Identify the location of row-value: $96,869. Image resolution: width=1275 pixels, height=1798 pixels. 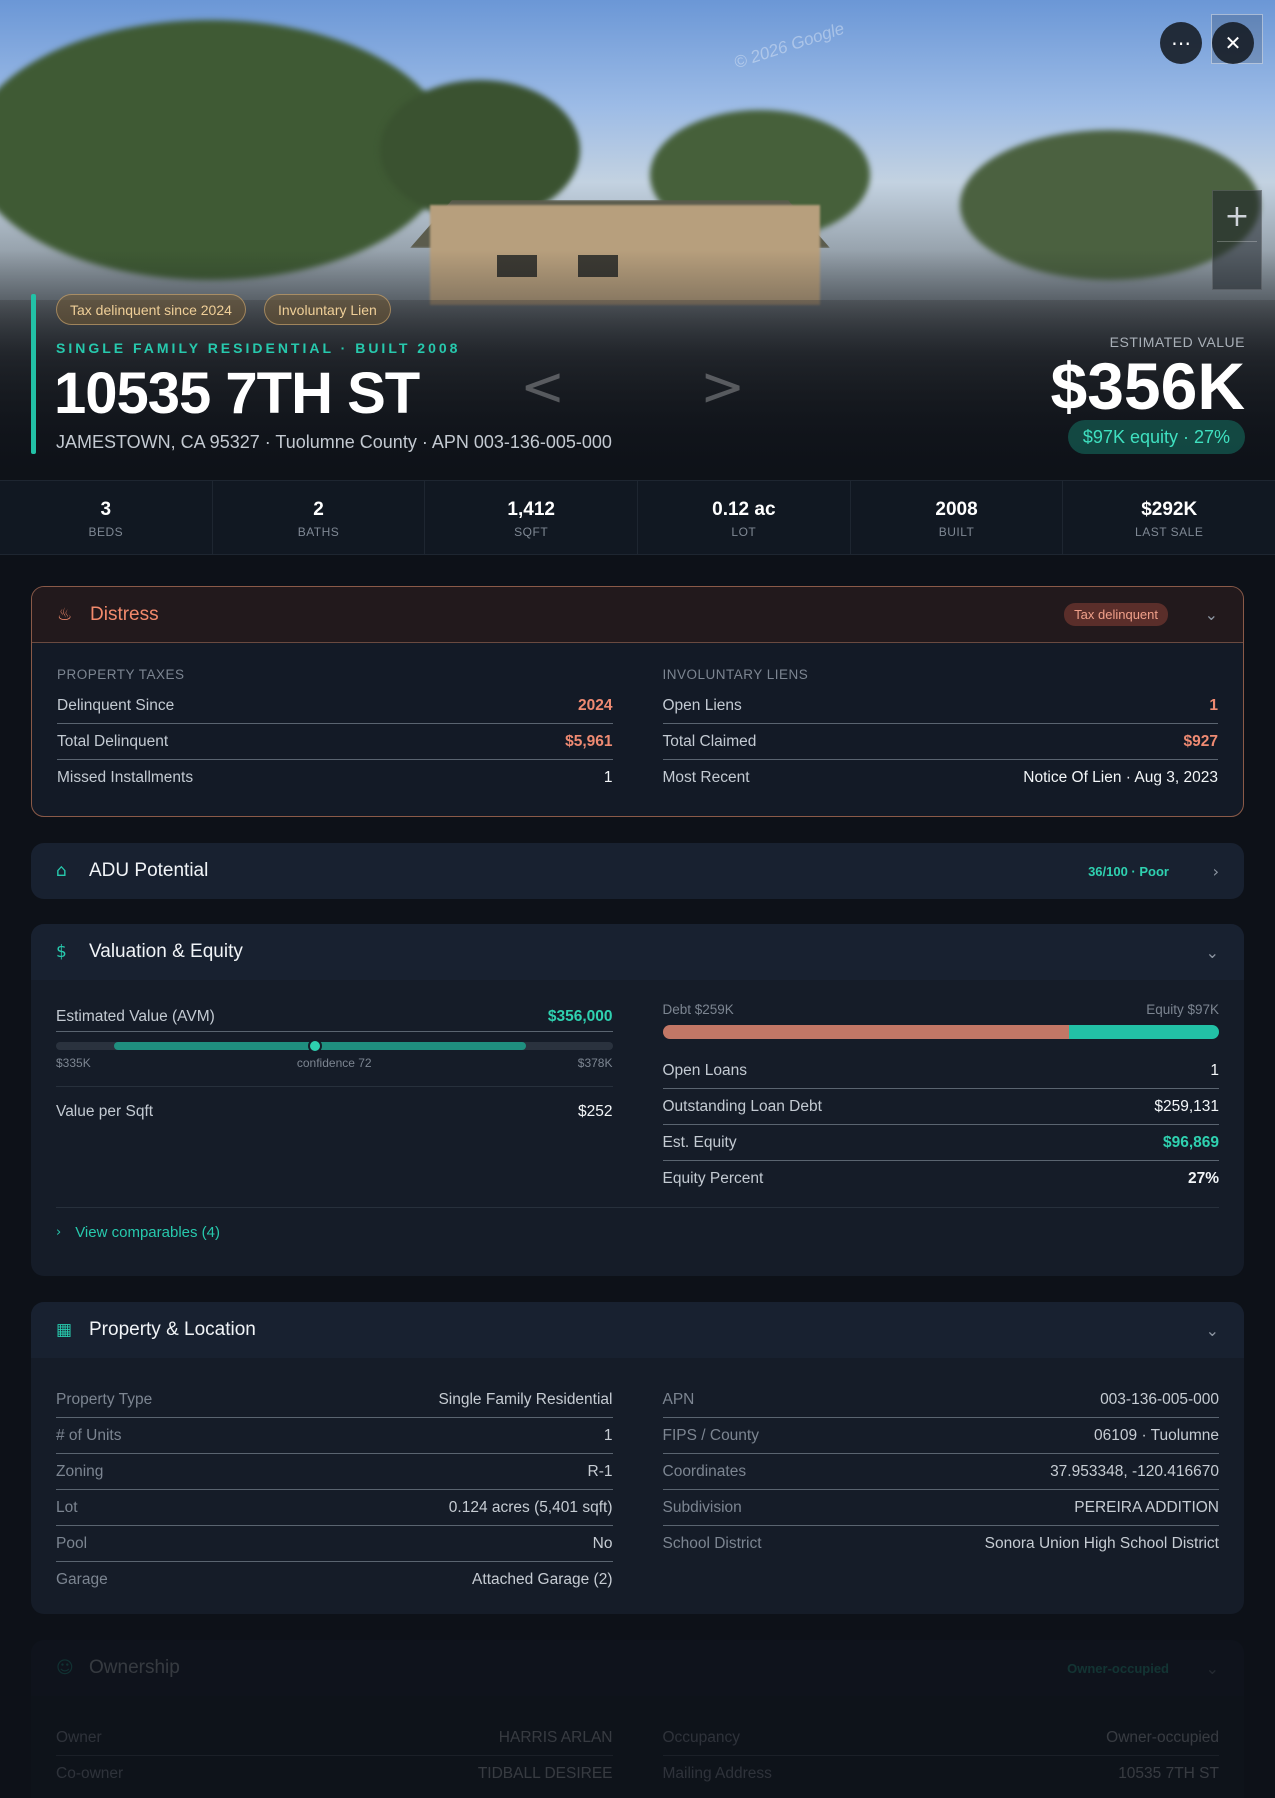
(1190, 1142).